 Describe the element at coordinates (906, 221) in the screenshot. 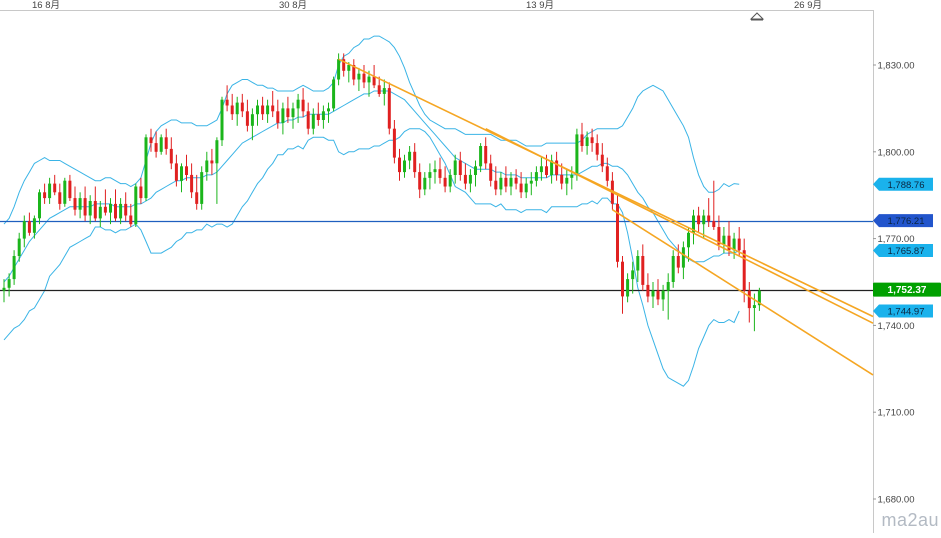

I see `price-tag-label: 1,776.21` at that location.